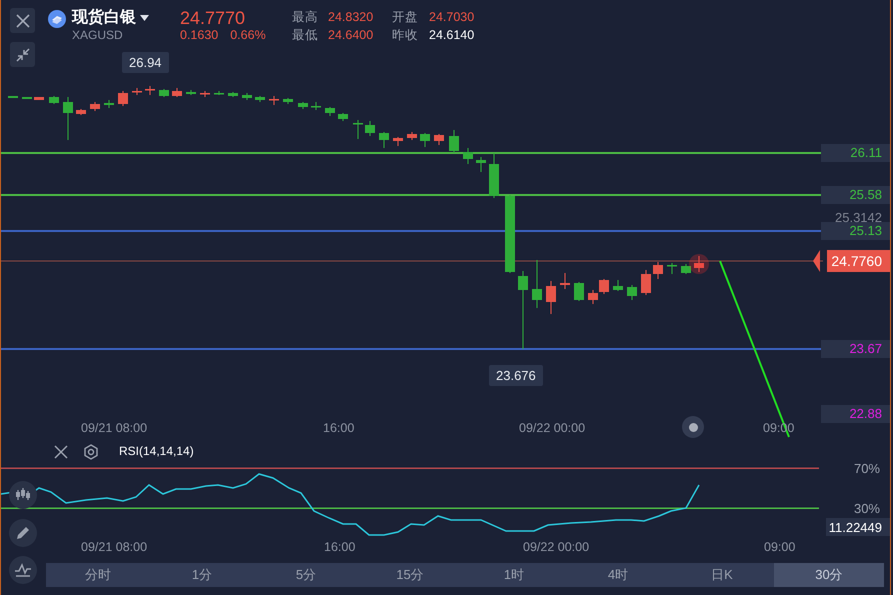 Image resolution: width=893 pixels, height=595 pixels. Describe the element at coordinates (516, 375) in the screenshot. I see `low-price-marker: 23.676` at that location.